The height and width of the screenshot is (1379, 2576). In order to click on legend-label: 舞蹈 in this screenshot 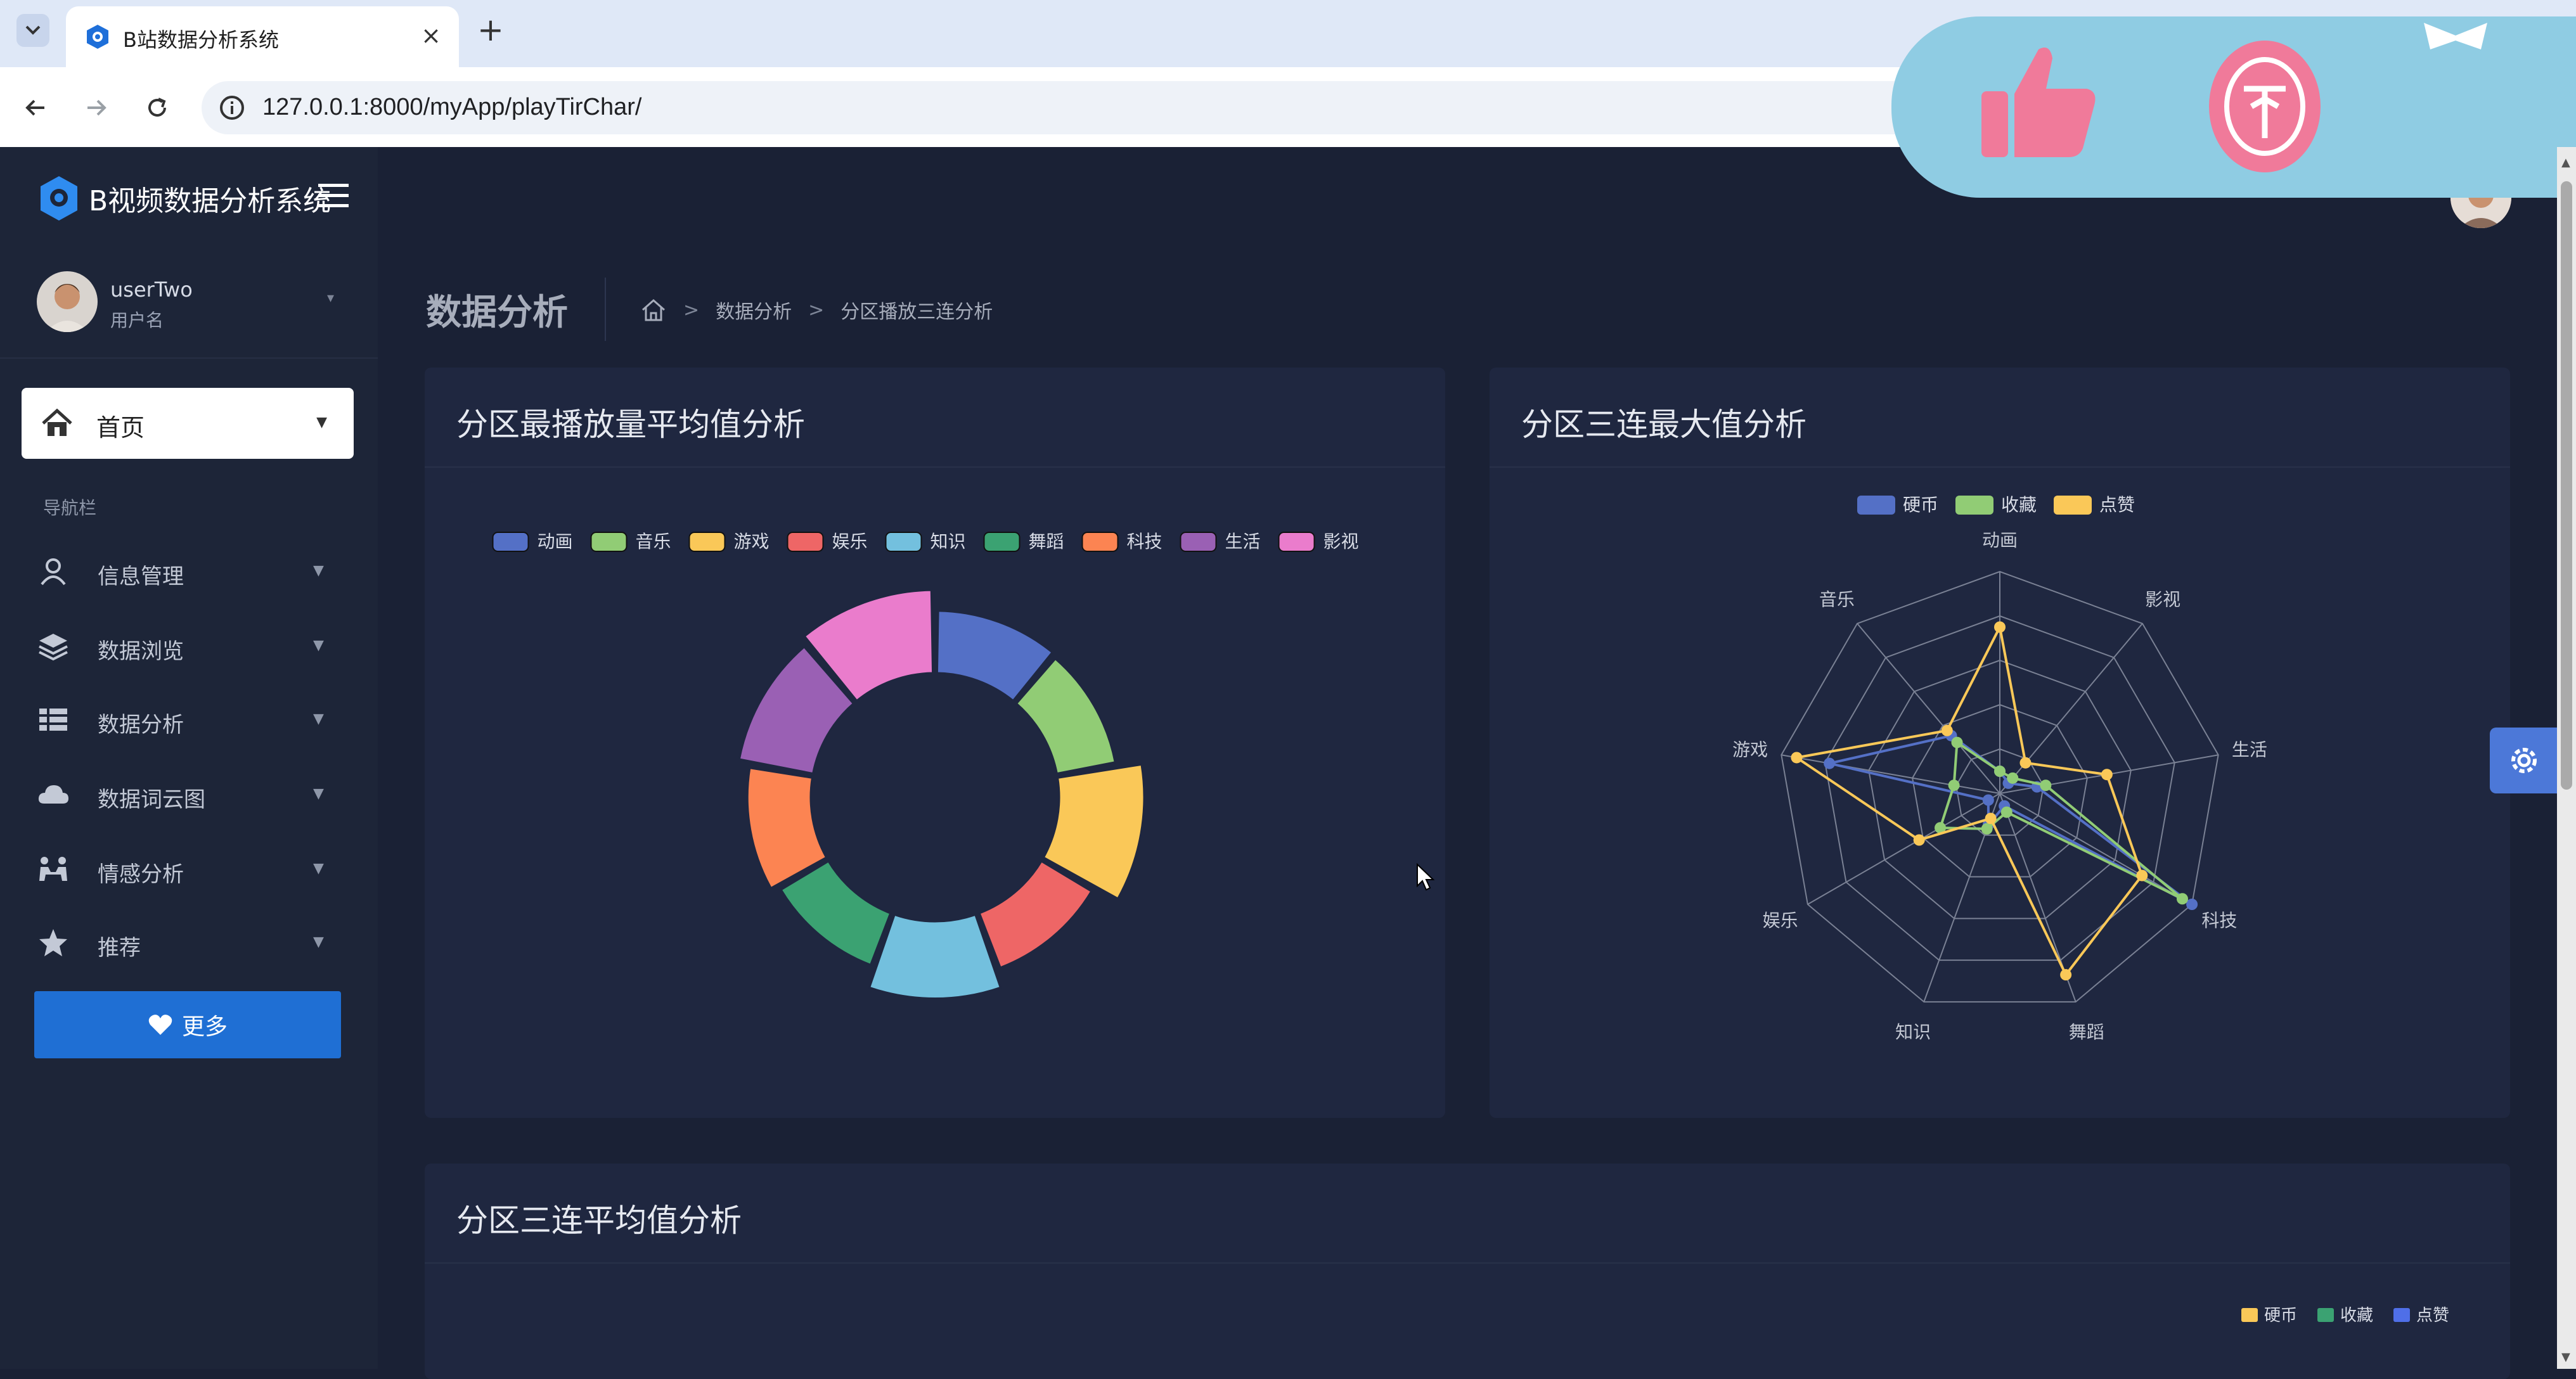, I will do `click(1046, 541)`.